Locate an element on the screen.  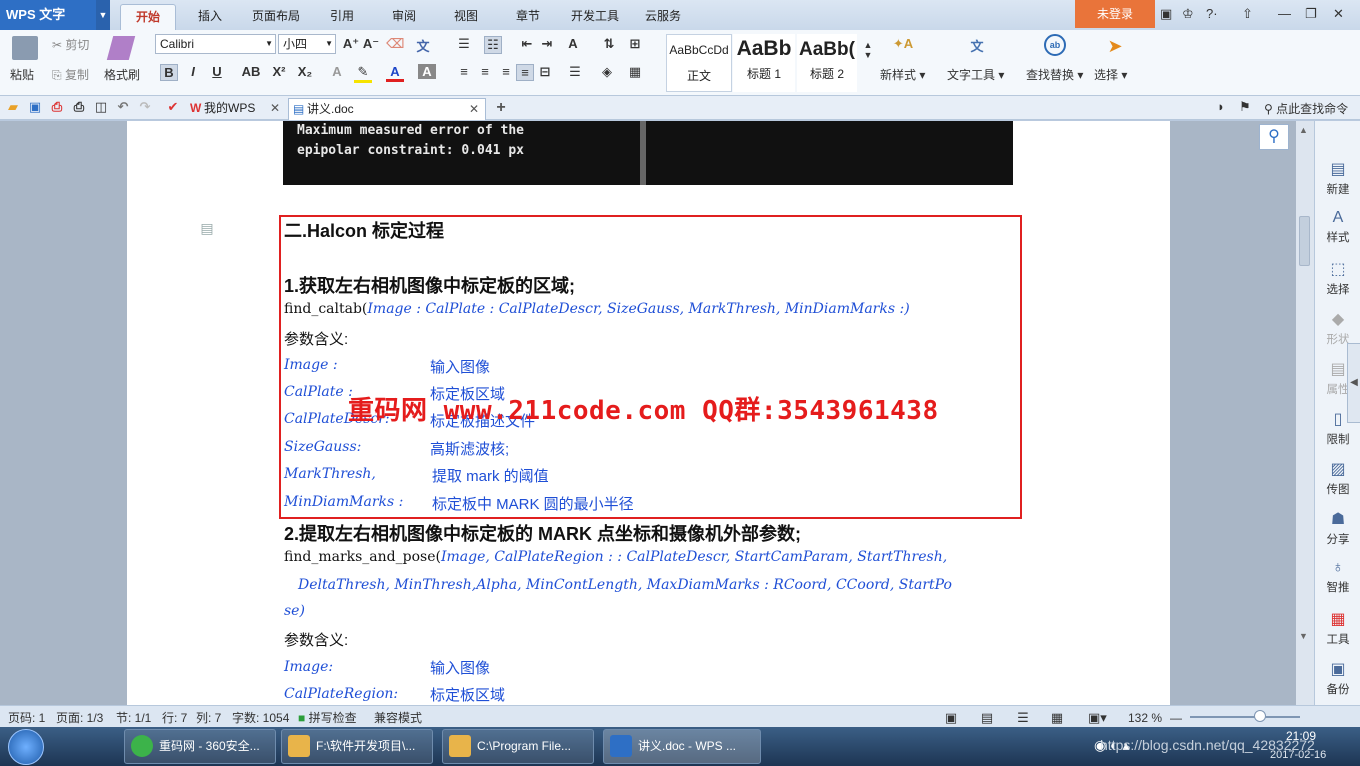
superscript-icon: X² is located at coordinates (279, 71).